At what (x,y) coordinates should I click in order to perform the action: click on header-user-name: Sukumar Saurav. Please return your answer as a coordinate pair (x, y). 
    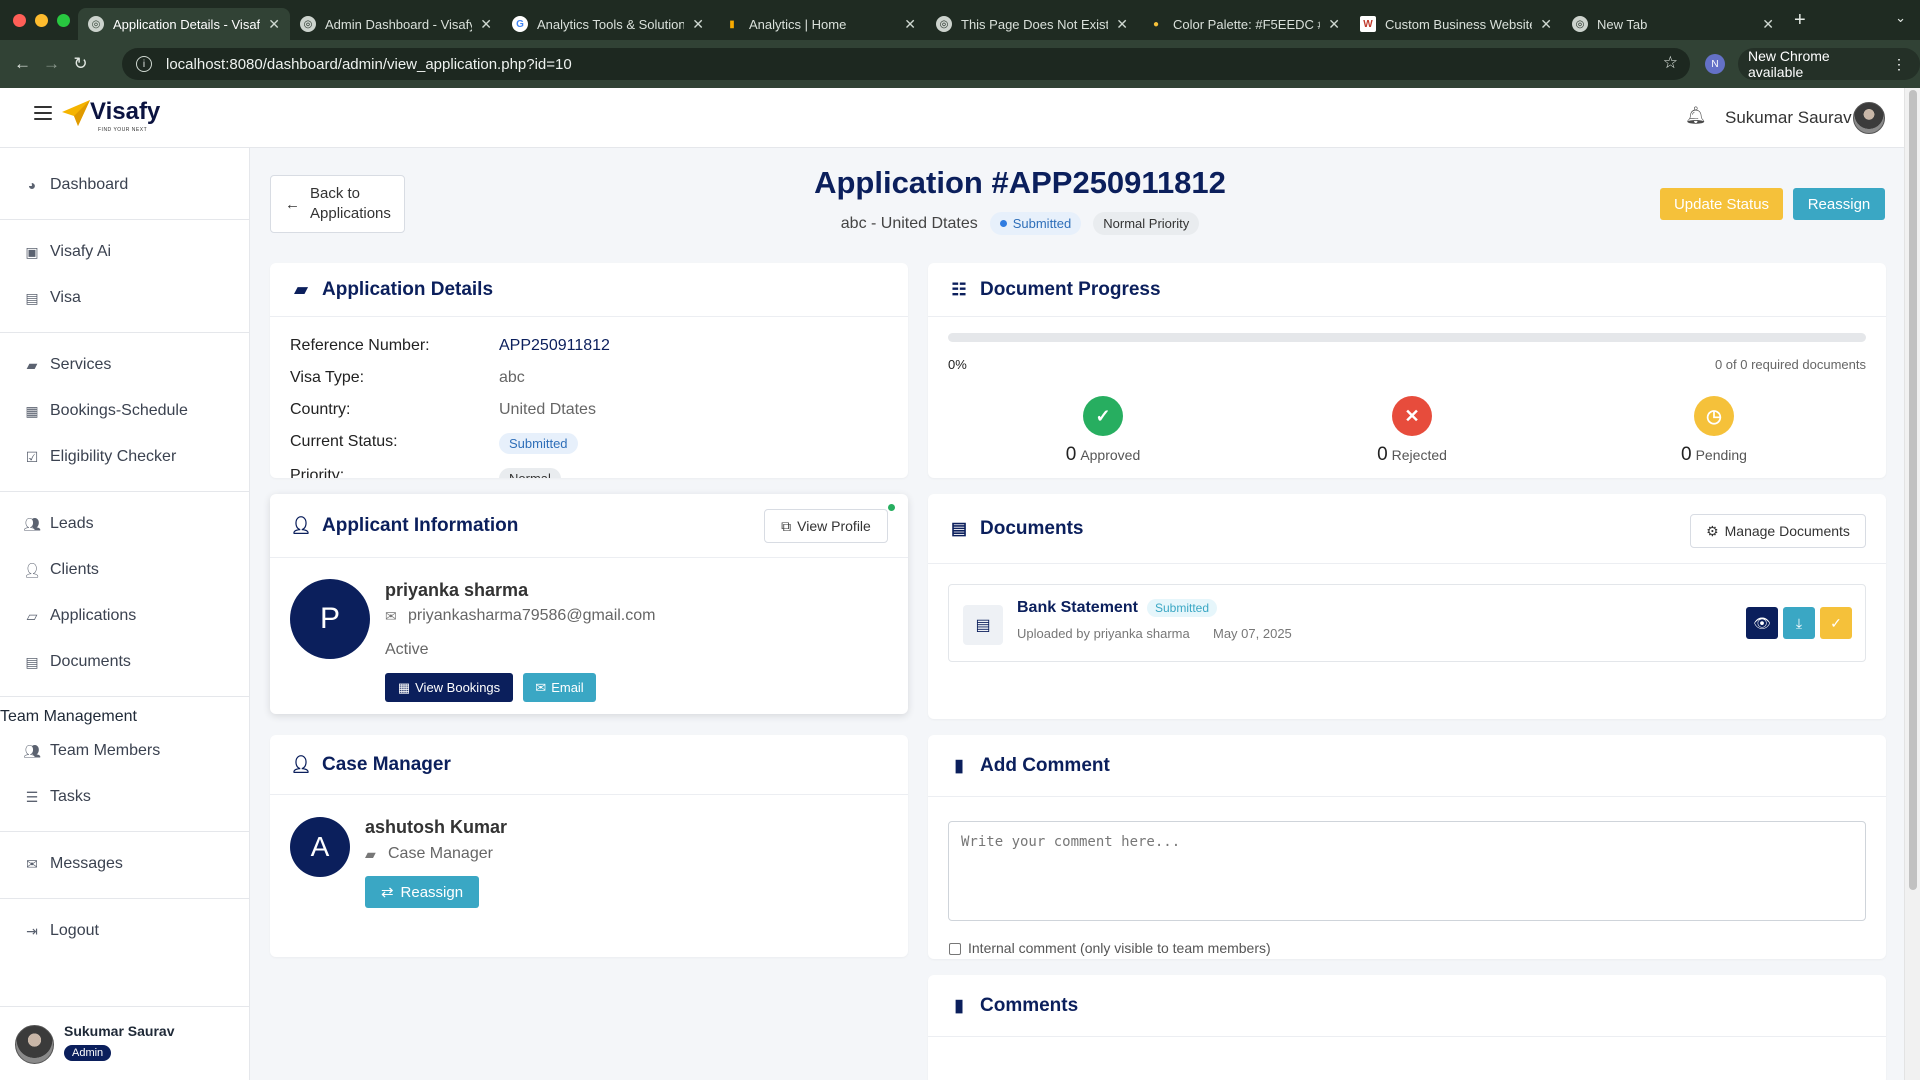
    Looking at the image, I should click on (1788, 118).